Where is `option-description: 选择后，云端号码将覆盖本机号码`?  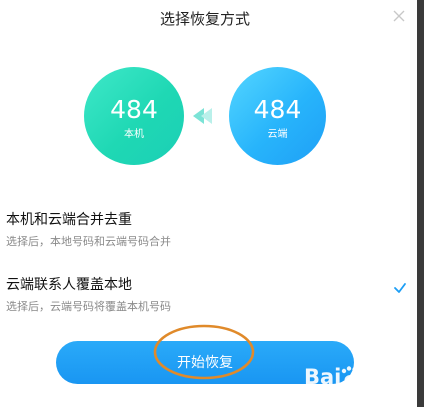 option-description: 选择后，云端号码将覆盖本机号码 is located at coordinates (88, 306).